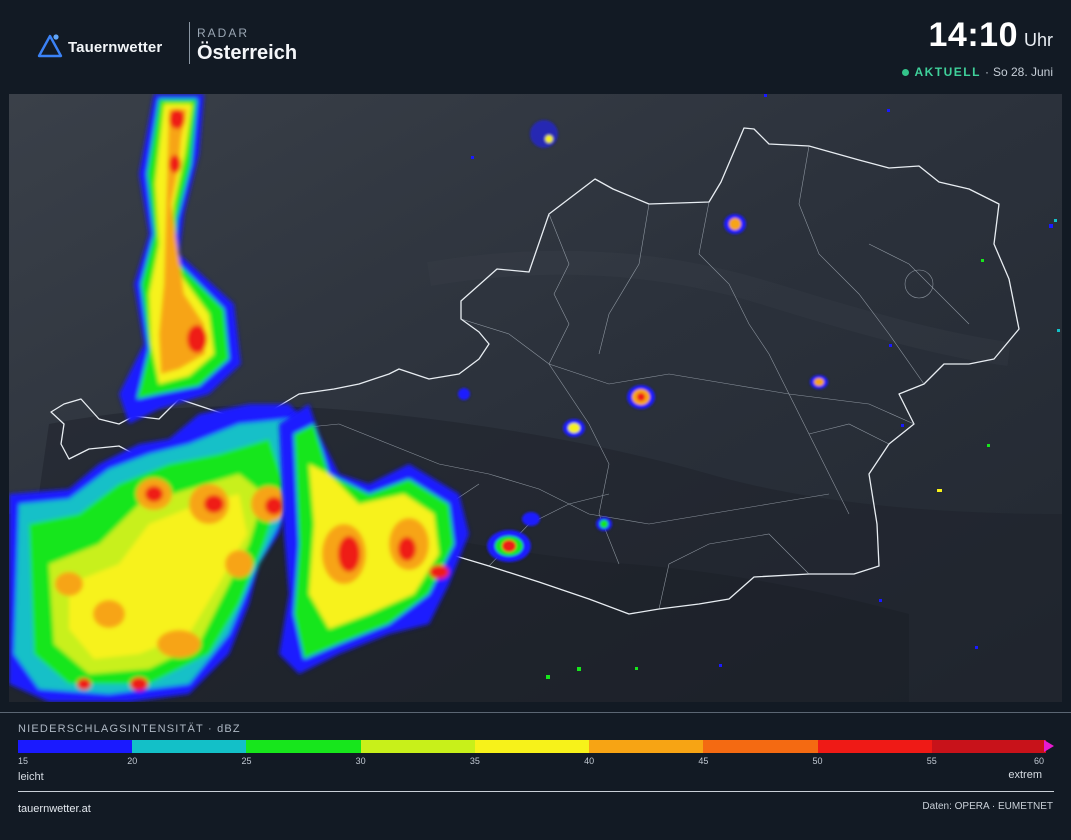 This screenshot has height=840, width=1071. I want to click on legend-low-label: leicht, so click(31, 777).